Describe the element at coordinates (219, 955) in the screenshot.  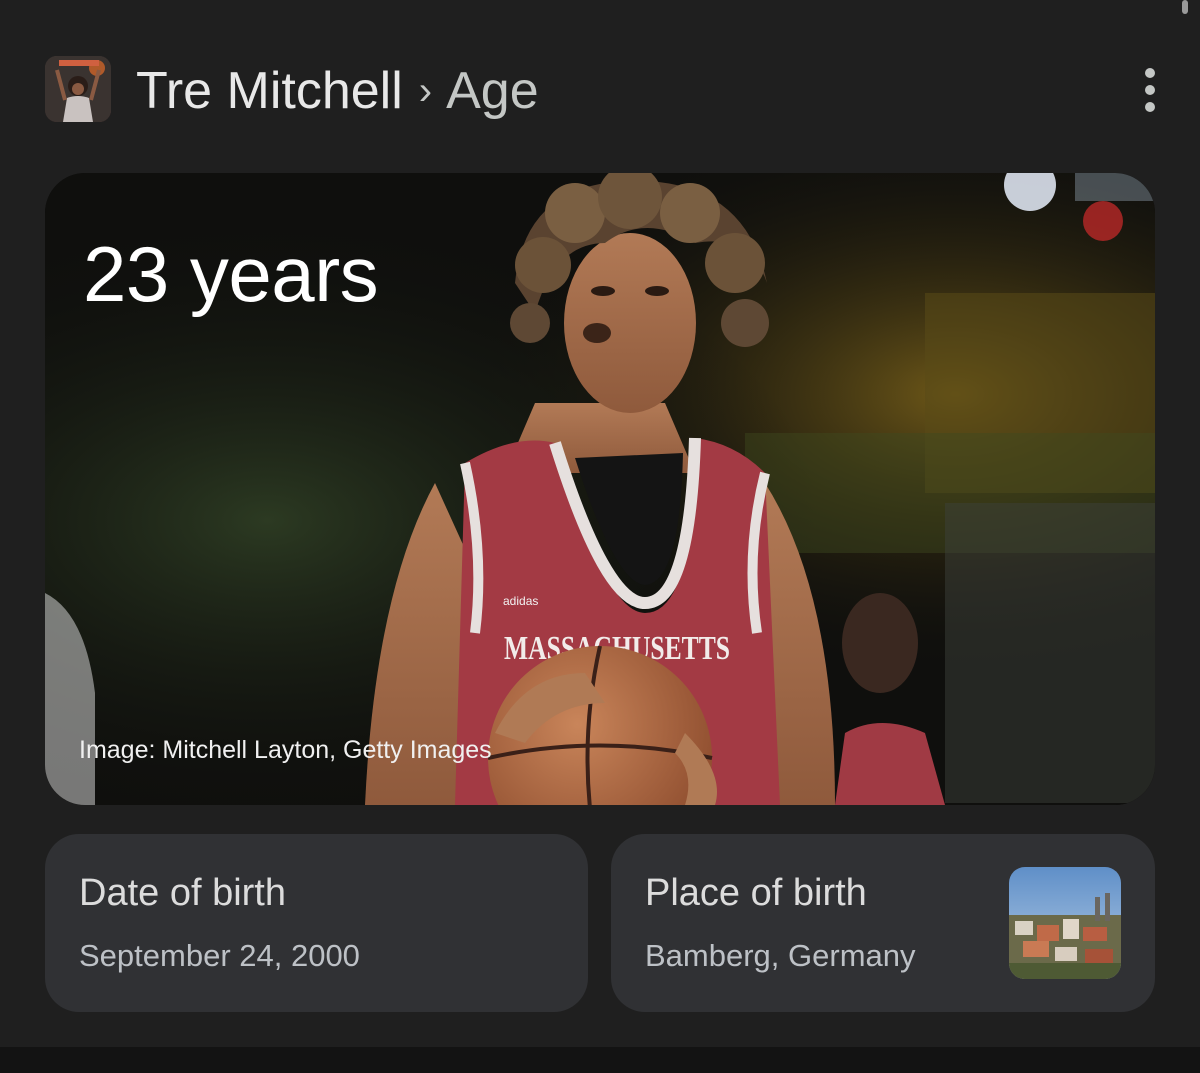
I see `date-of-birth-value: September 24, 2000` at that location.